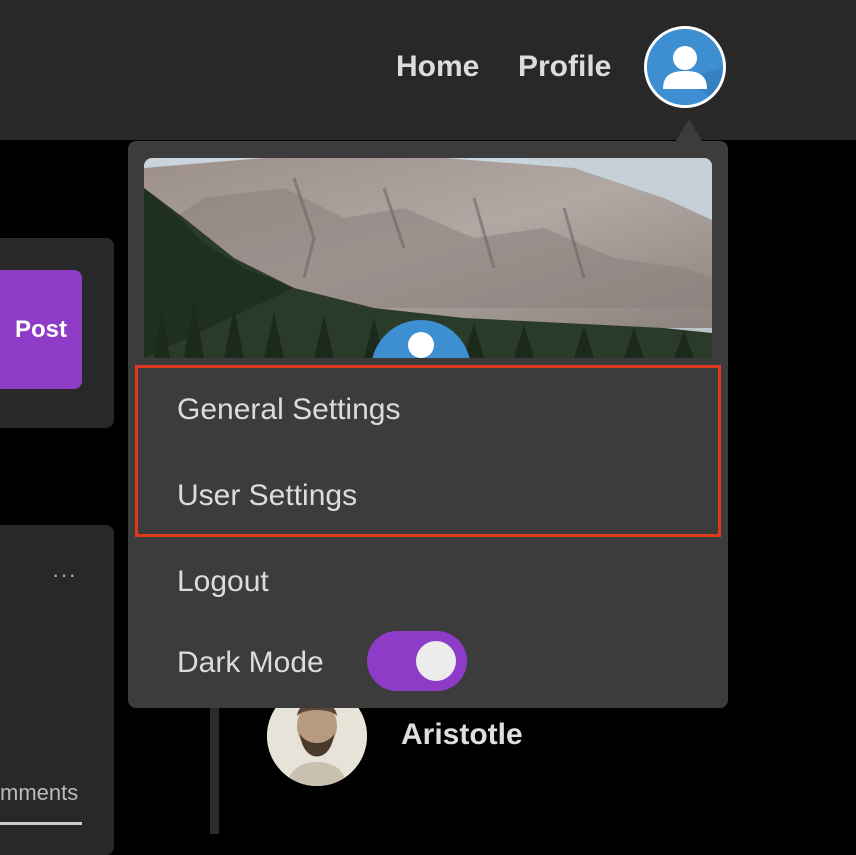  Describe the element at coordinates (689, 130) in the screenshot. I see `dropdown-caret` at that location.